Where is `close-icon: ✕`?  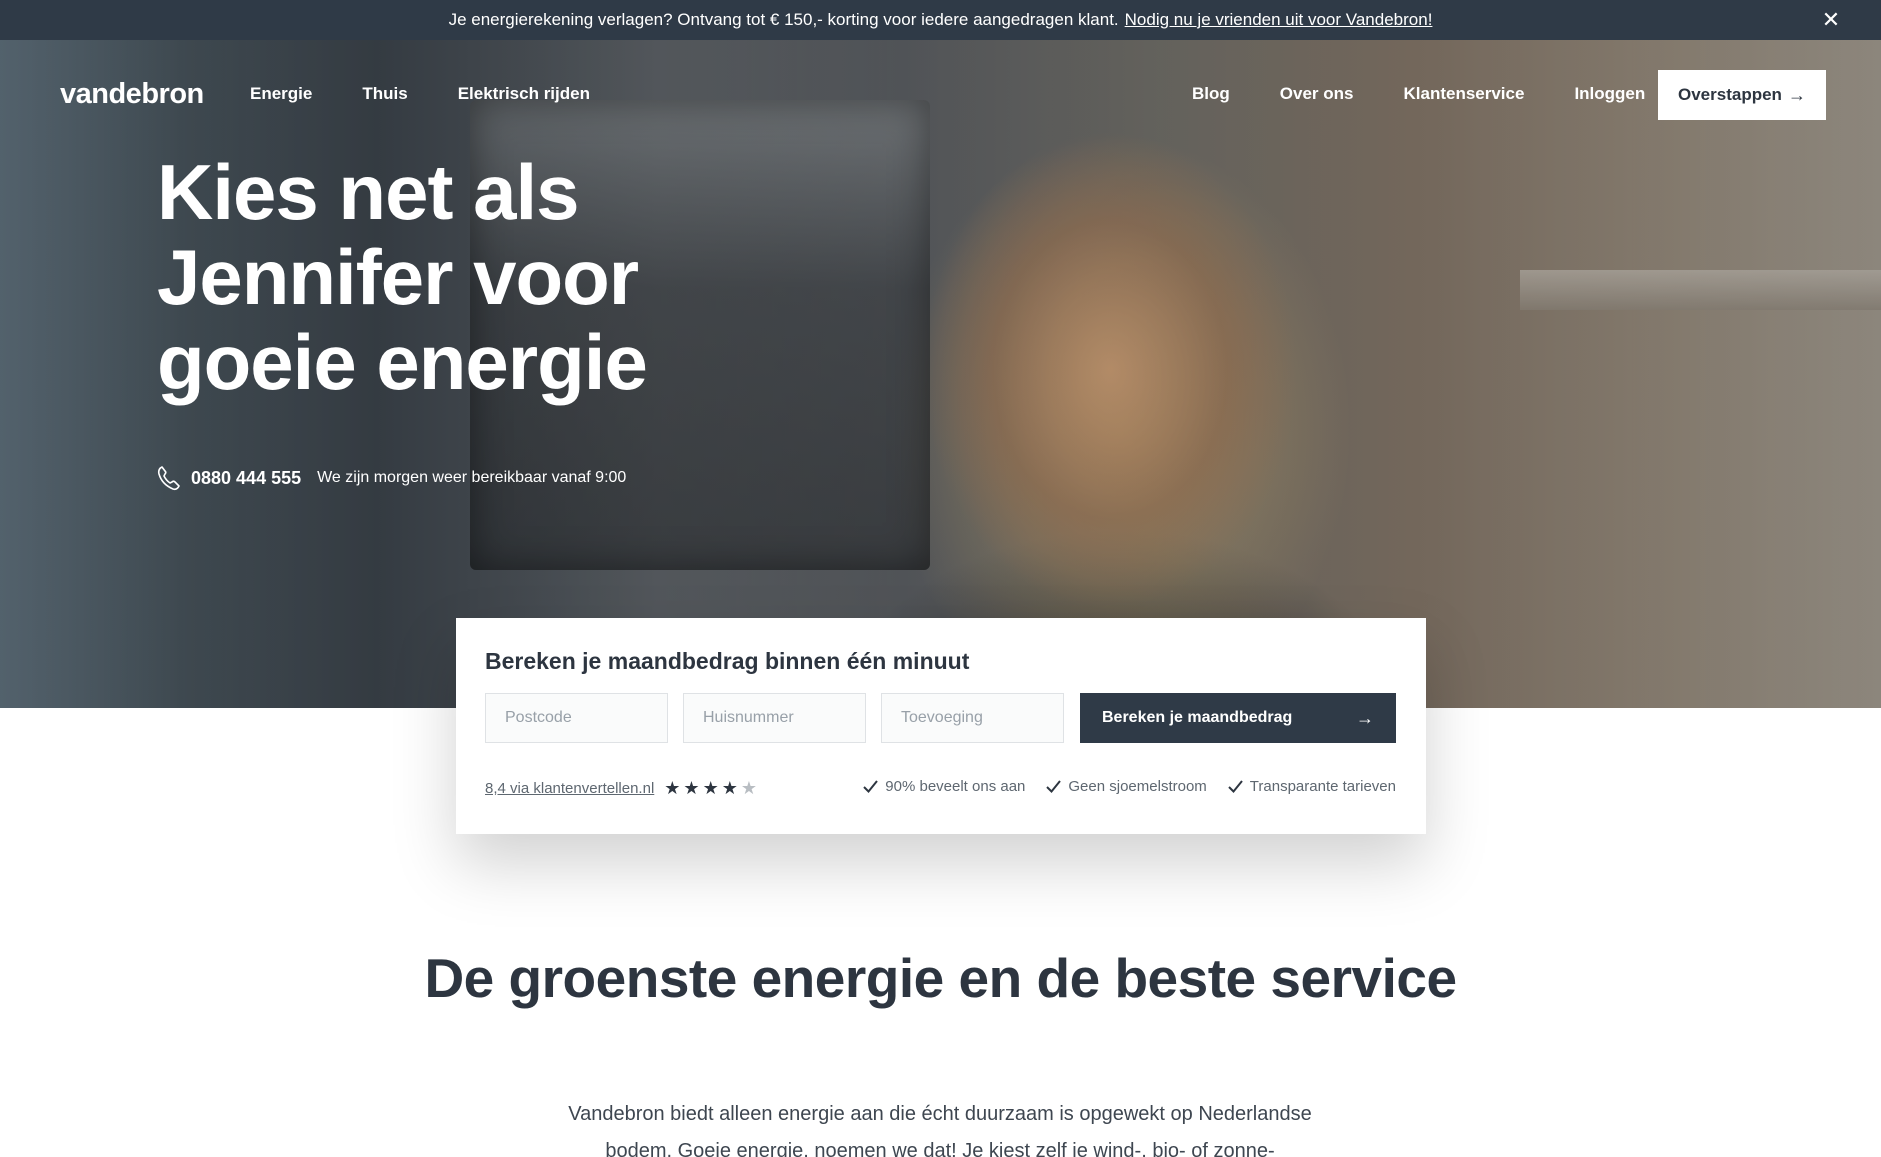 close-icon: ✕ is located at coordinates (1831, 20).